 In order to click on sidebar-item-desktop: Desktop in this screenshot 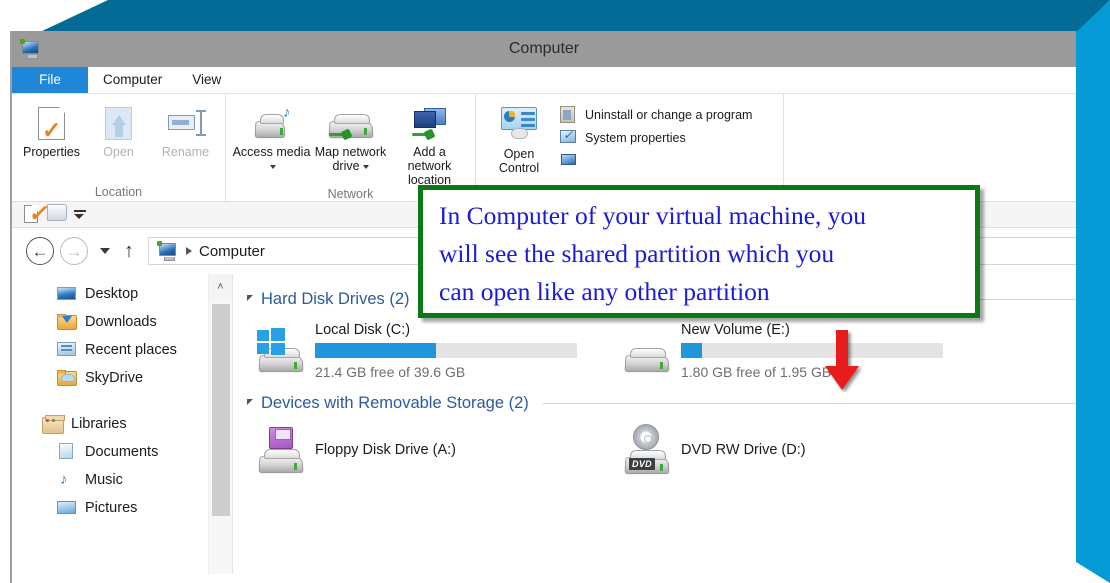, I will do `click(110, 294)`.